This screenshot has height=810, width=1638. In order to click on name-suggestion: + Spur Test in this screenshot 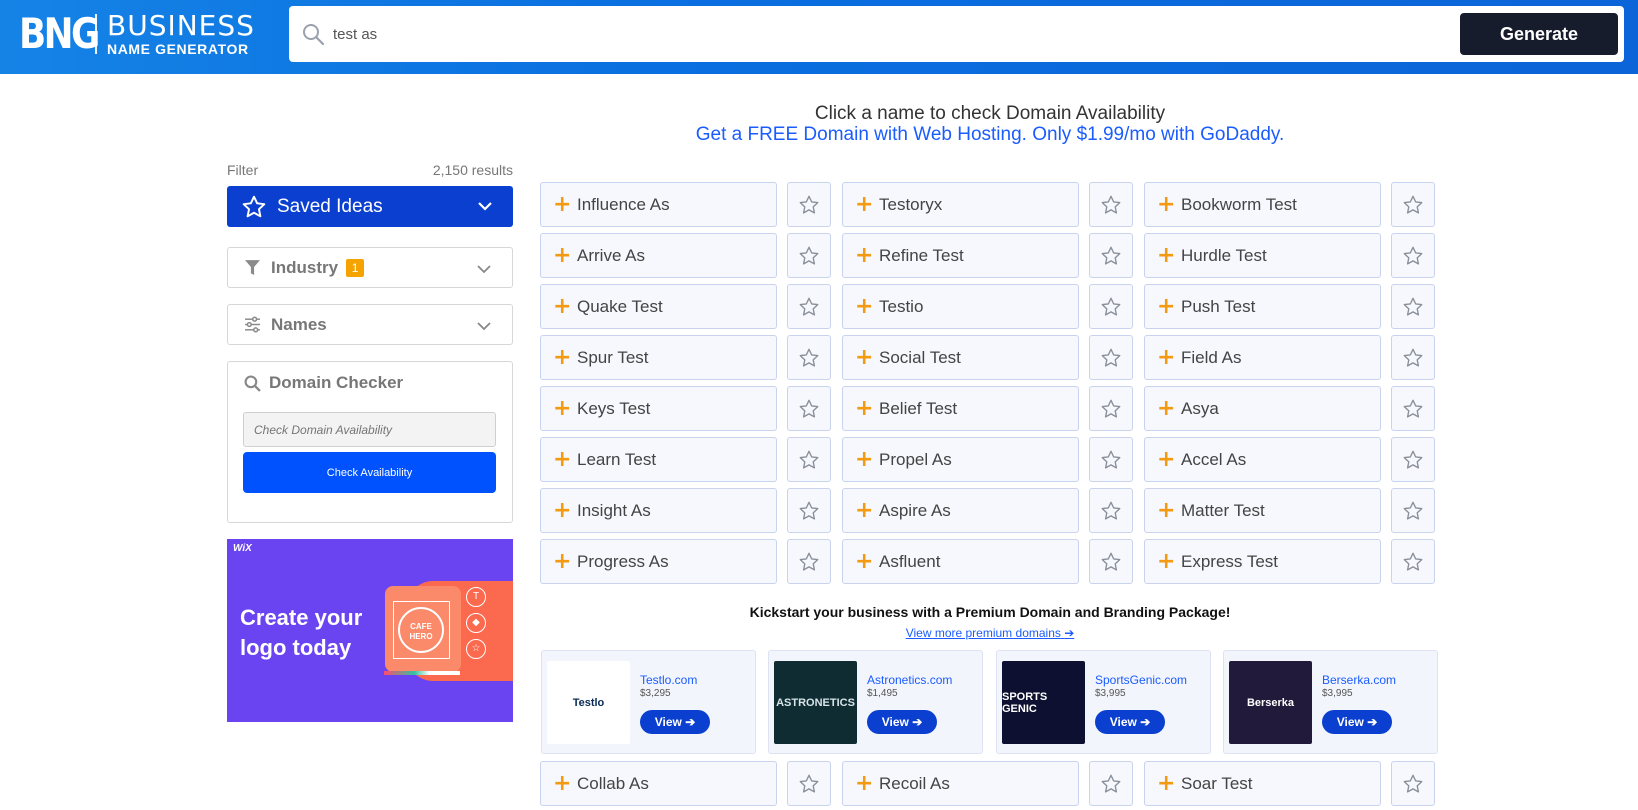, I will do `click(658, 357)`.